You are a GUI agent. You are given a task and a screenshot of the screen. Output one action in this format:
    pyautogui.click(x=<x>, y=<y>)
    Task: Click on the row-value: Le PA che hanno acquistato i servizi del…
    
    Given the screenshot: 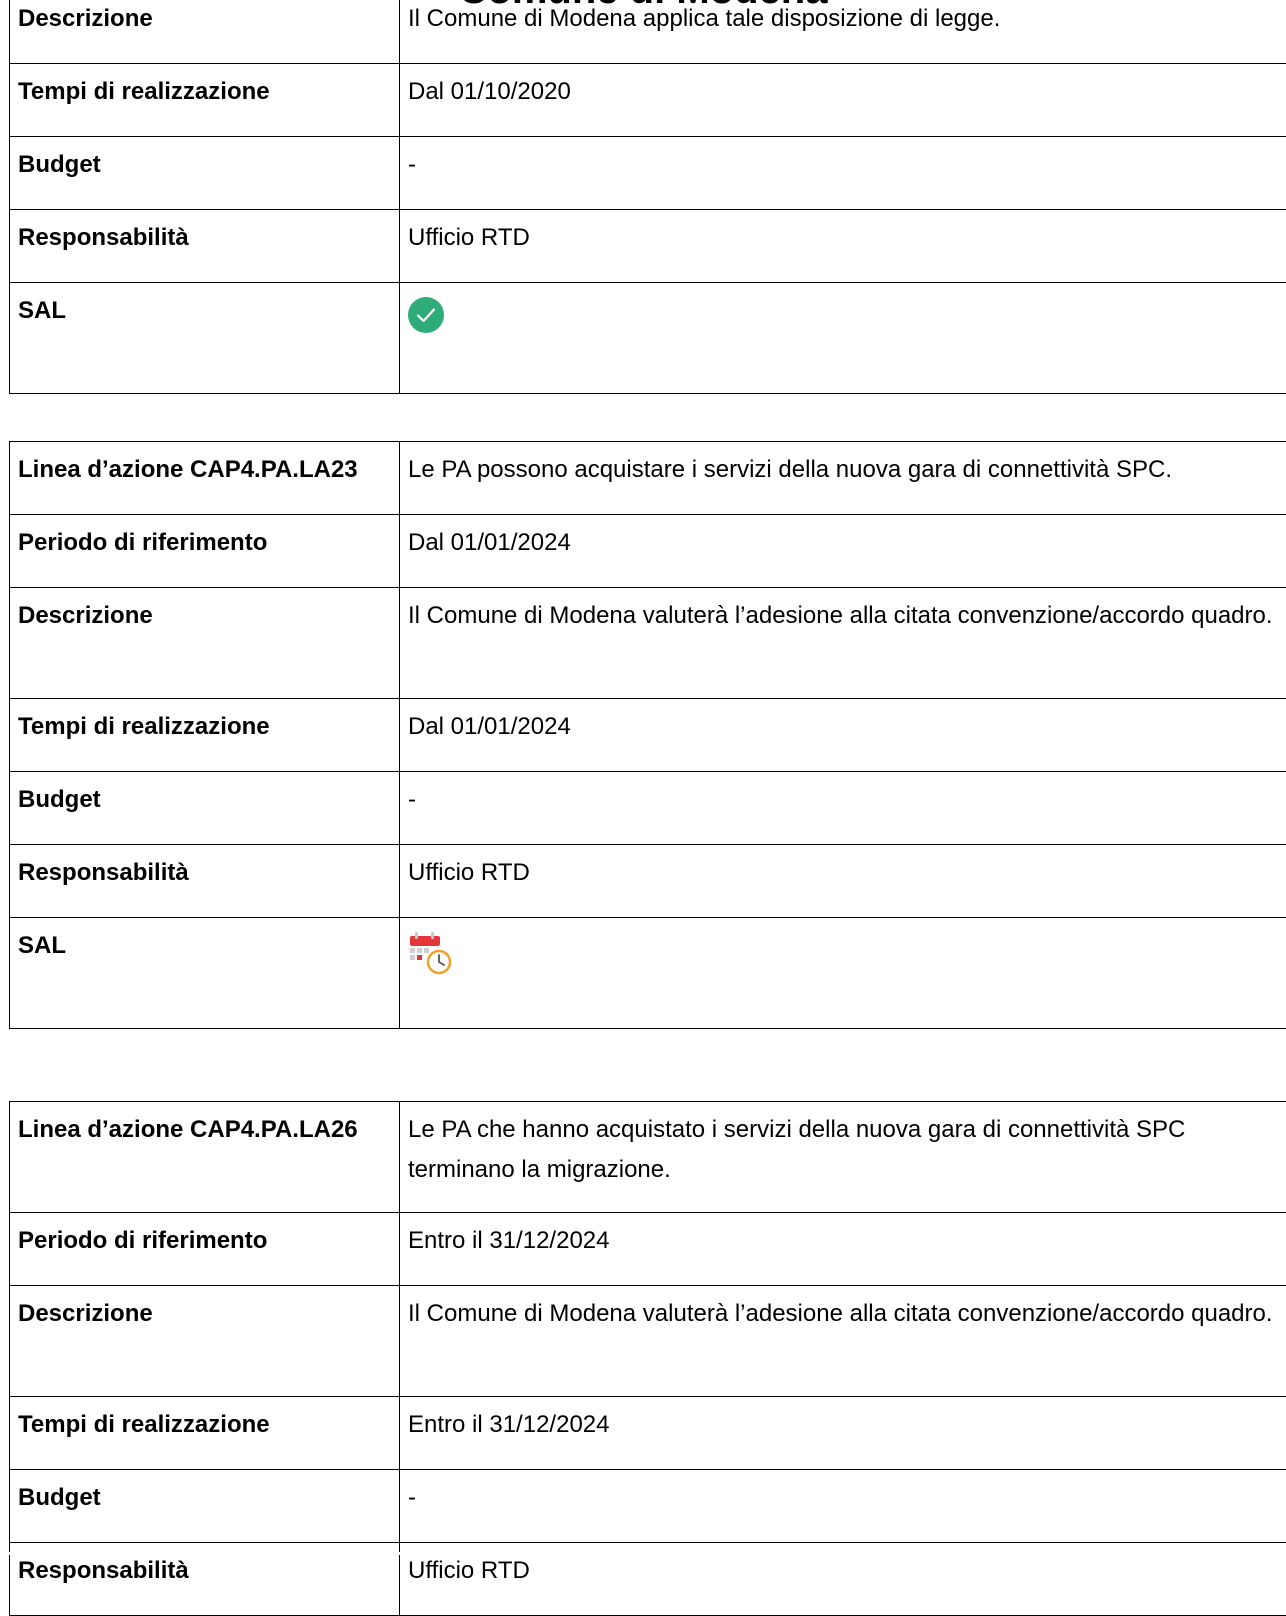 What is the action you would take?
    pyautogui.click(x=843, y=1157)
    